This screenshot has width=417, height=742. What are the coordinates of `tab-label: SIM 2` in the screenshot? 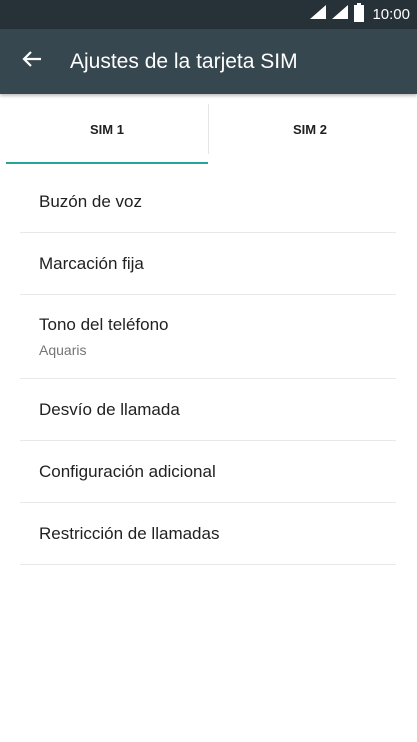 It's located at (310, 129).